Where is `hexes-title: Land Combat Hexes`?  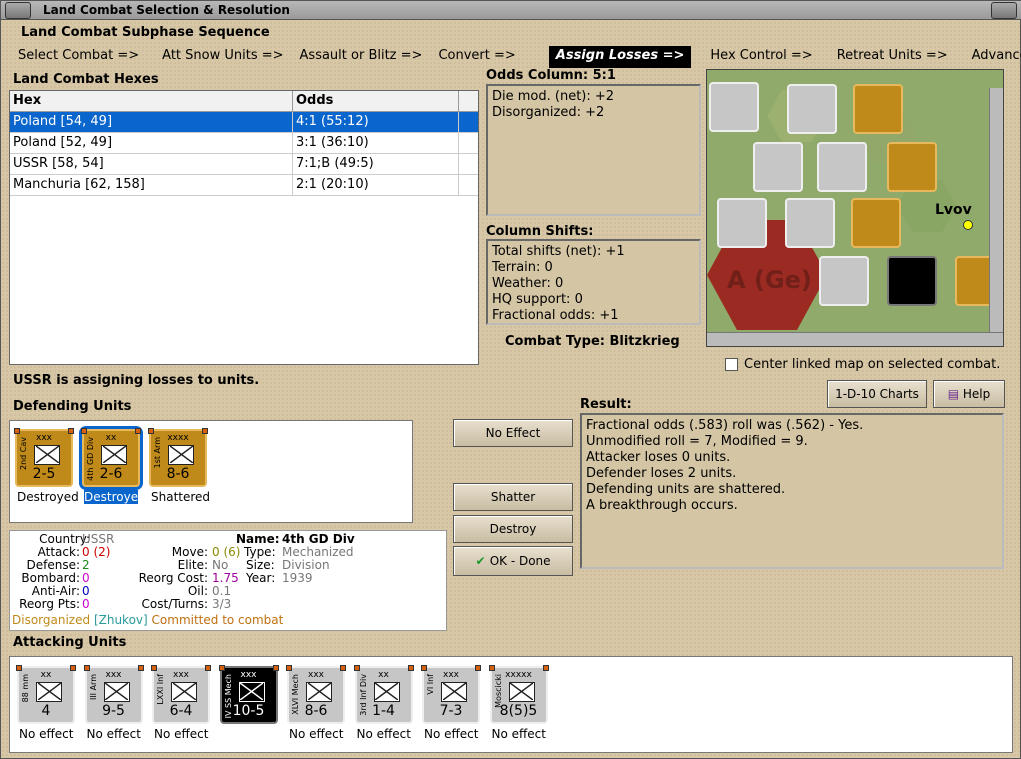
hexes-title: Land Combat Hexes is located at coordinates (86, 79).